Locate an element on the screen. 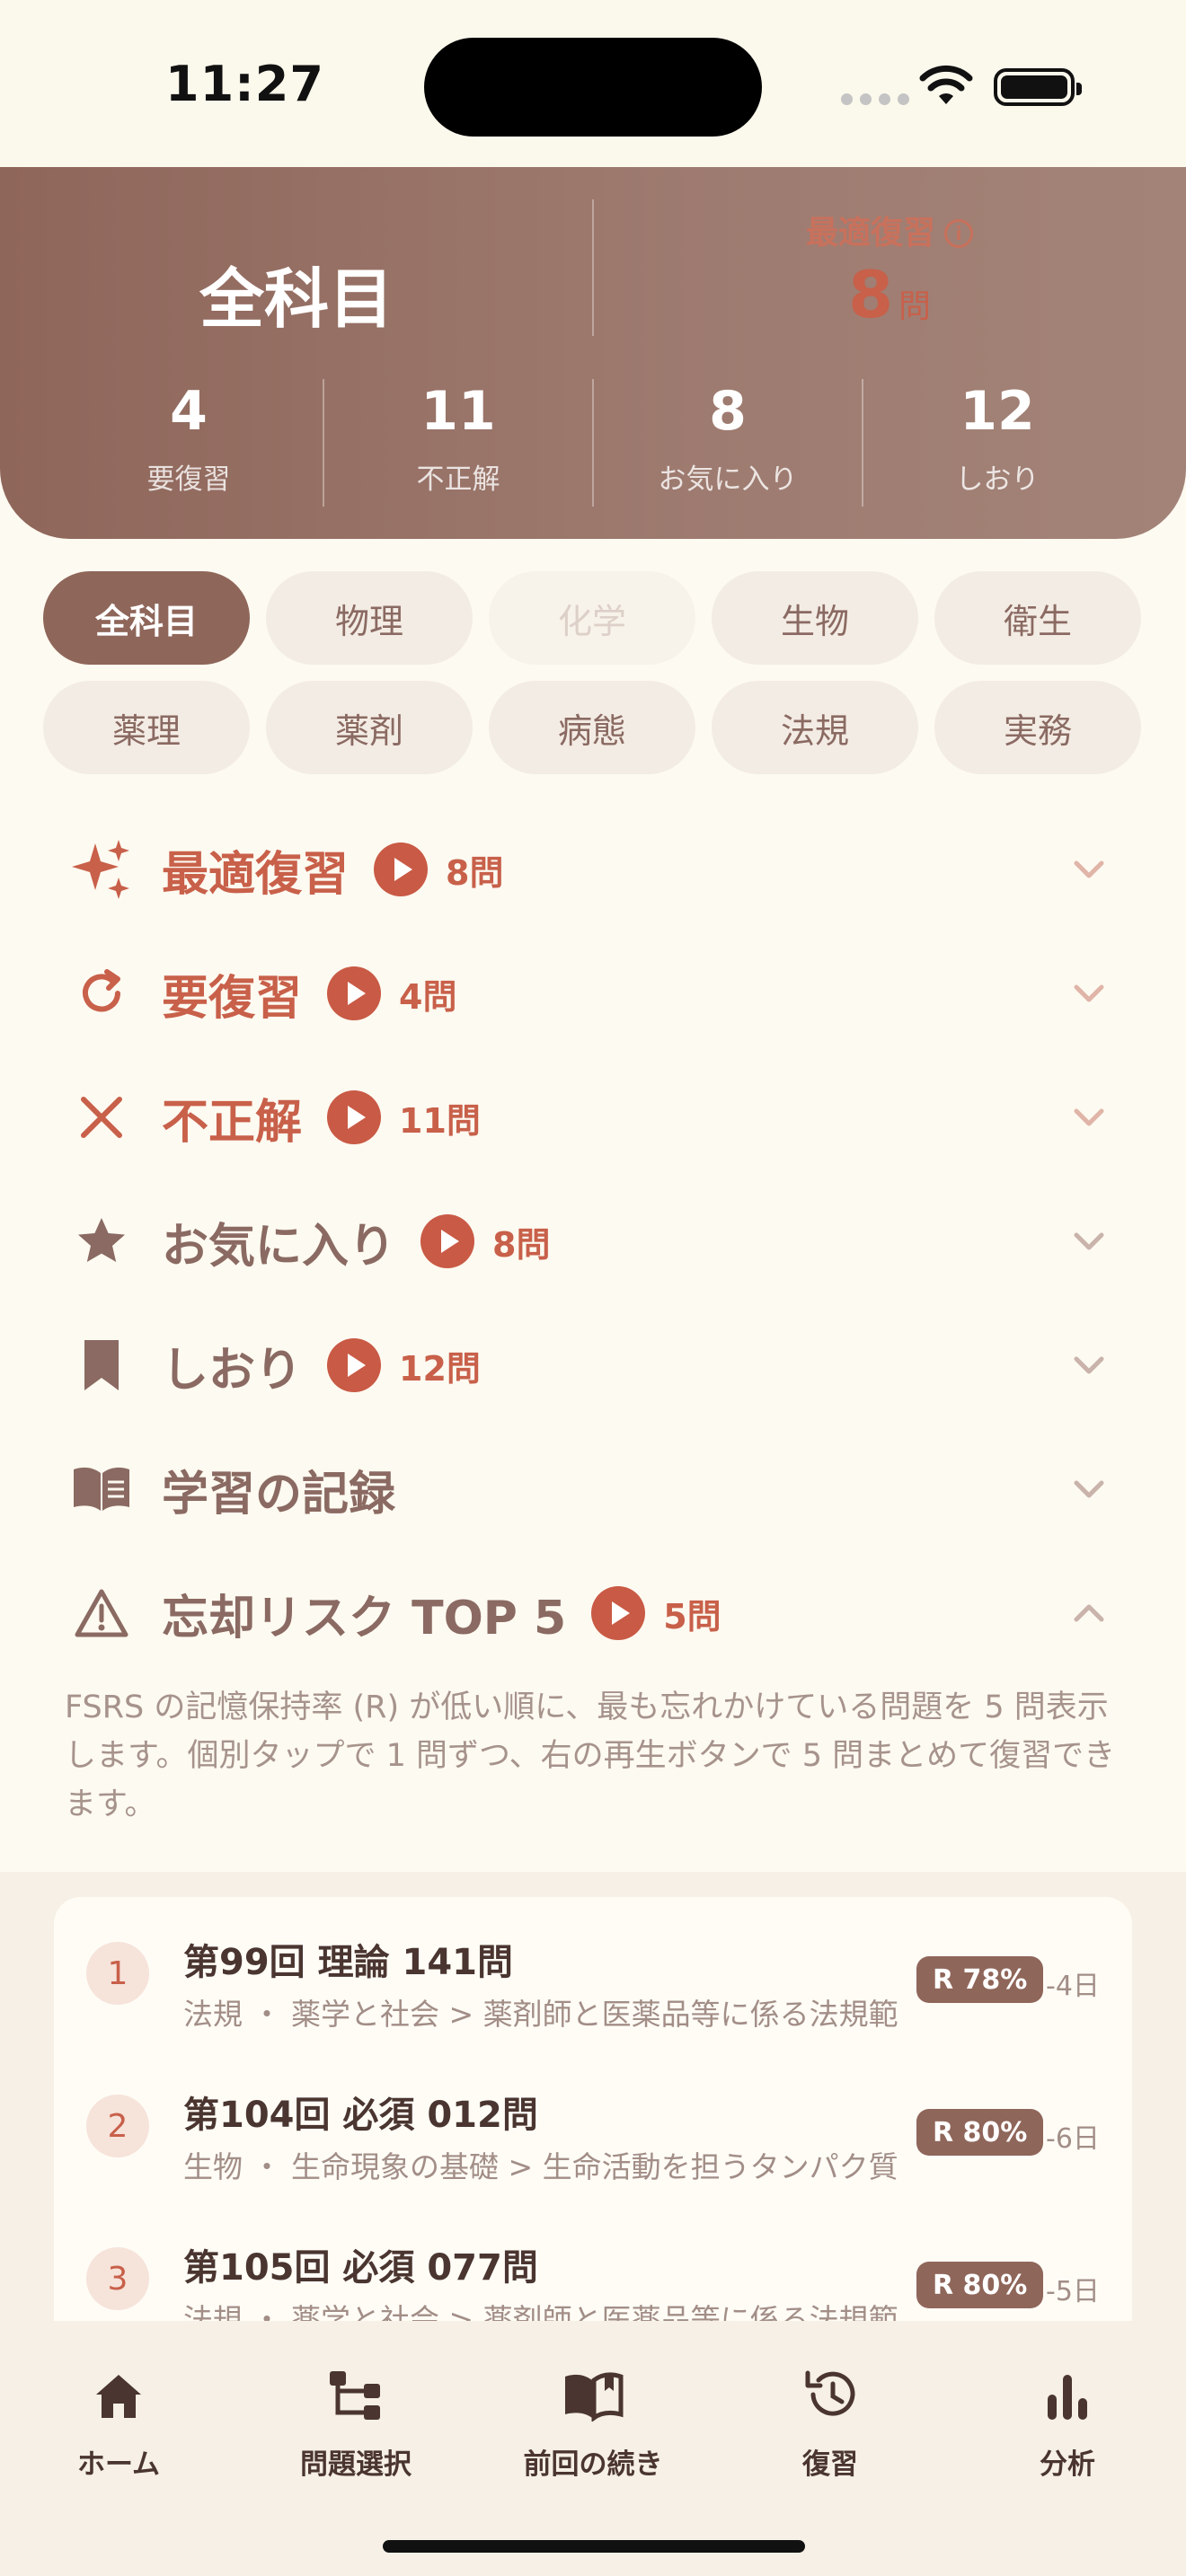  section-title-text: 忘却リスク TOP 5 is located at coordinates (364, 1618).